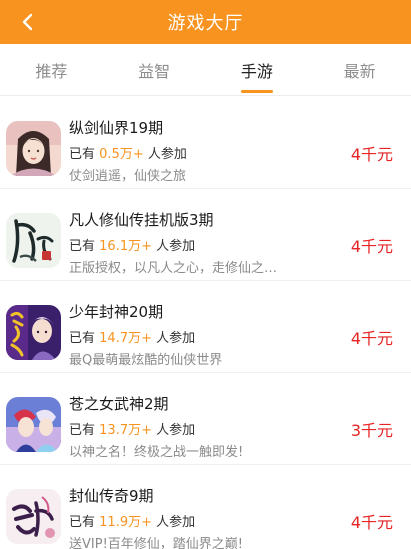 Image resolution: width=411 pixels, height=549 pixels. What do you see at coordinates (125, 522) in the screenshot?
I see `participant-number: 11.9万+` at bounding box center [125, 522].